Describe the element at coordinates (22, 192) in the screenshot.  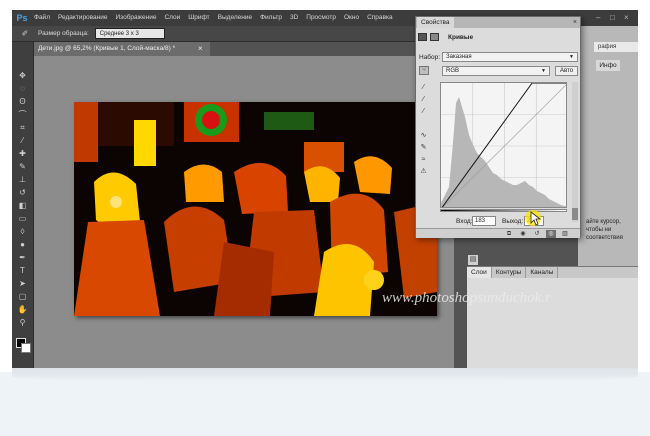
I see `history-brush-icon: ↺` at that location.